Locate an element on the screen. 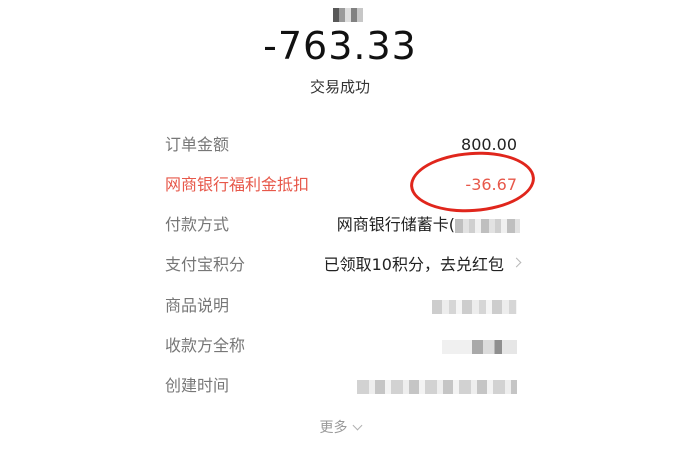  payee-value is located at coordinates (479, 346).